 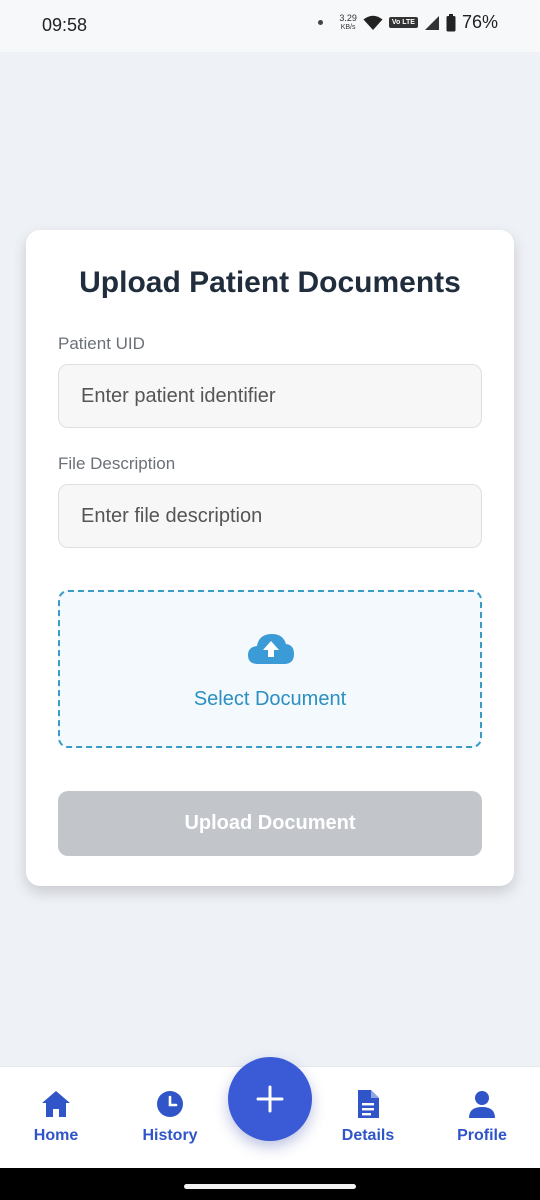 What do you see at coordinates (479, 22) in the screenshot?
I see `battery-percentage: 76%` at bounding box center [479, 22].